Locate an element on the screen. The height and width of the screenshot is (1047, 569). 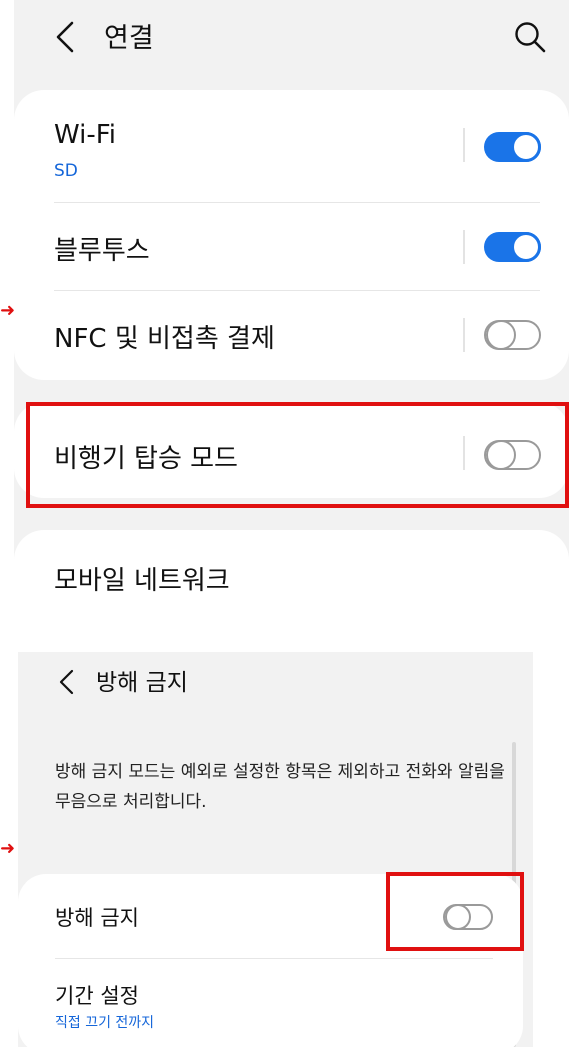
bluetooth-label: 블루투스 is located at coordinates (102, 251).